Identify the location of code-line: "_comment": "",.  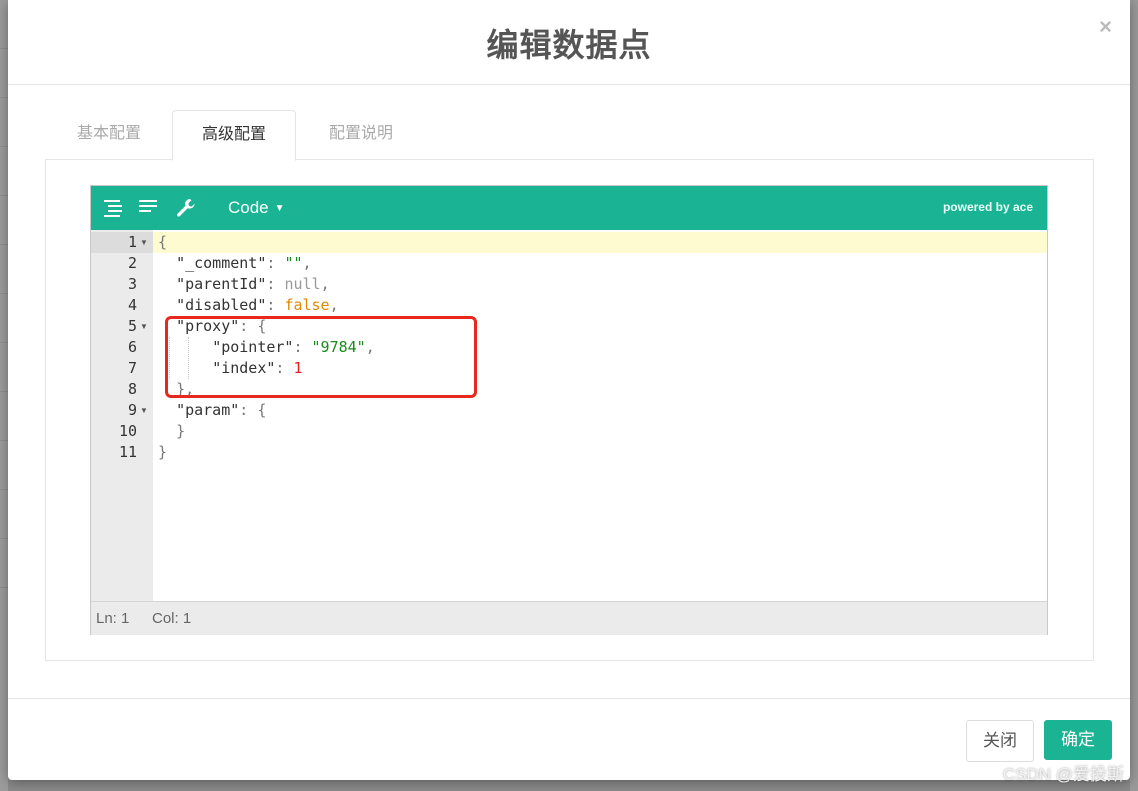
(244, 263).